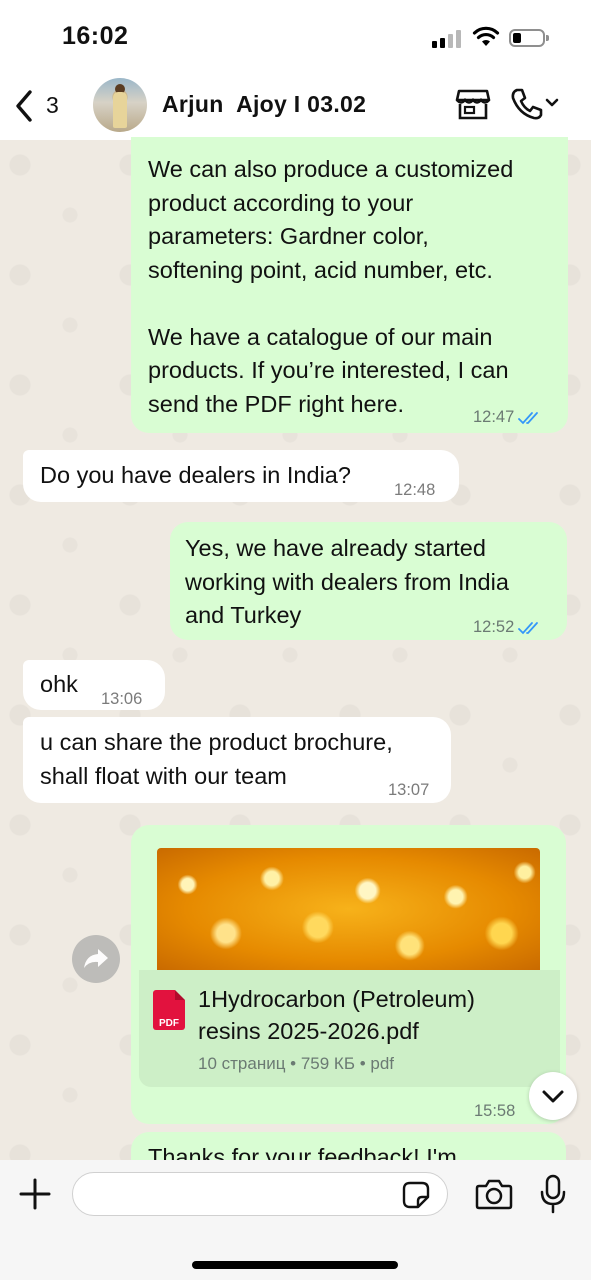 This screenshot has height=1280, width=591. What do you see at coordinates (295, 35) in the screenshot?
I see `status-bar: 16:02` at bounding box center [295, 35].